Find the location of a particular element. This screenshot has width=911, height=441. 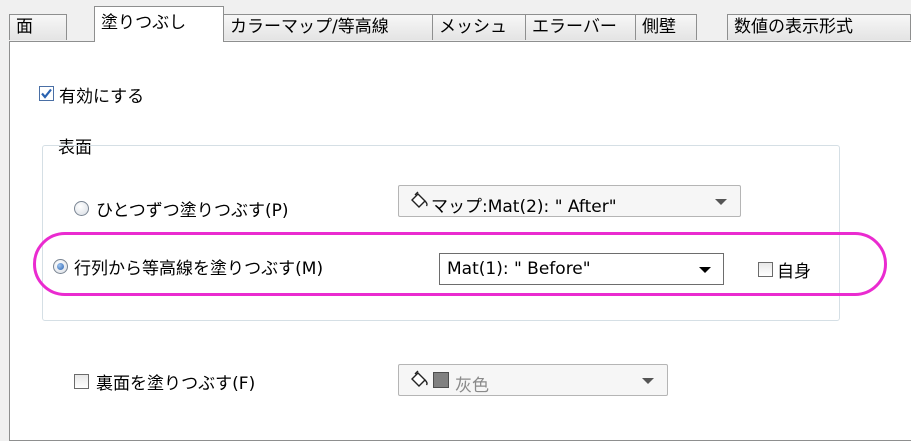

fill-each-combo: マップ:Mat(2): " After" is located at coordinates (569, 201).